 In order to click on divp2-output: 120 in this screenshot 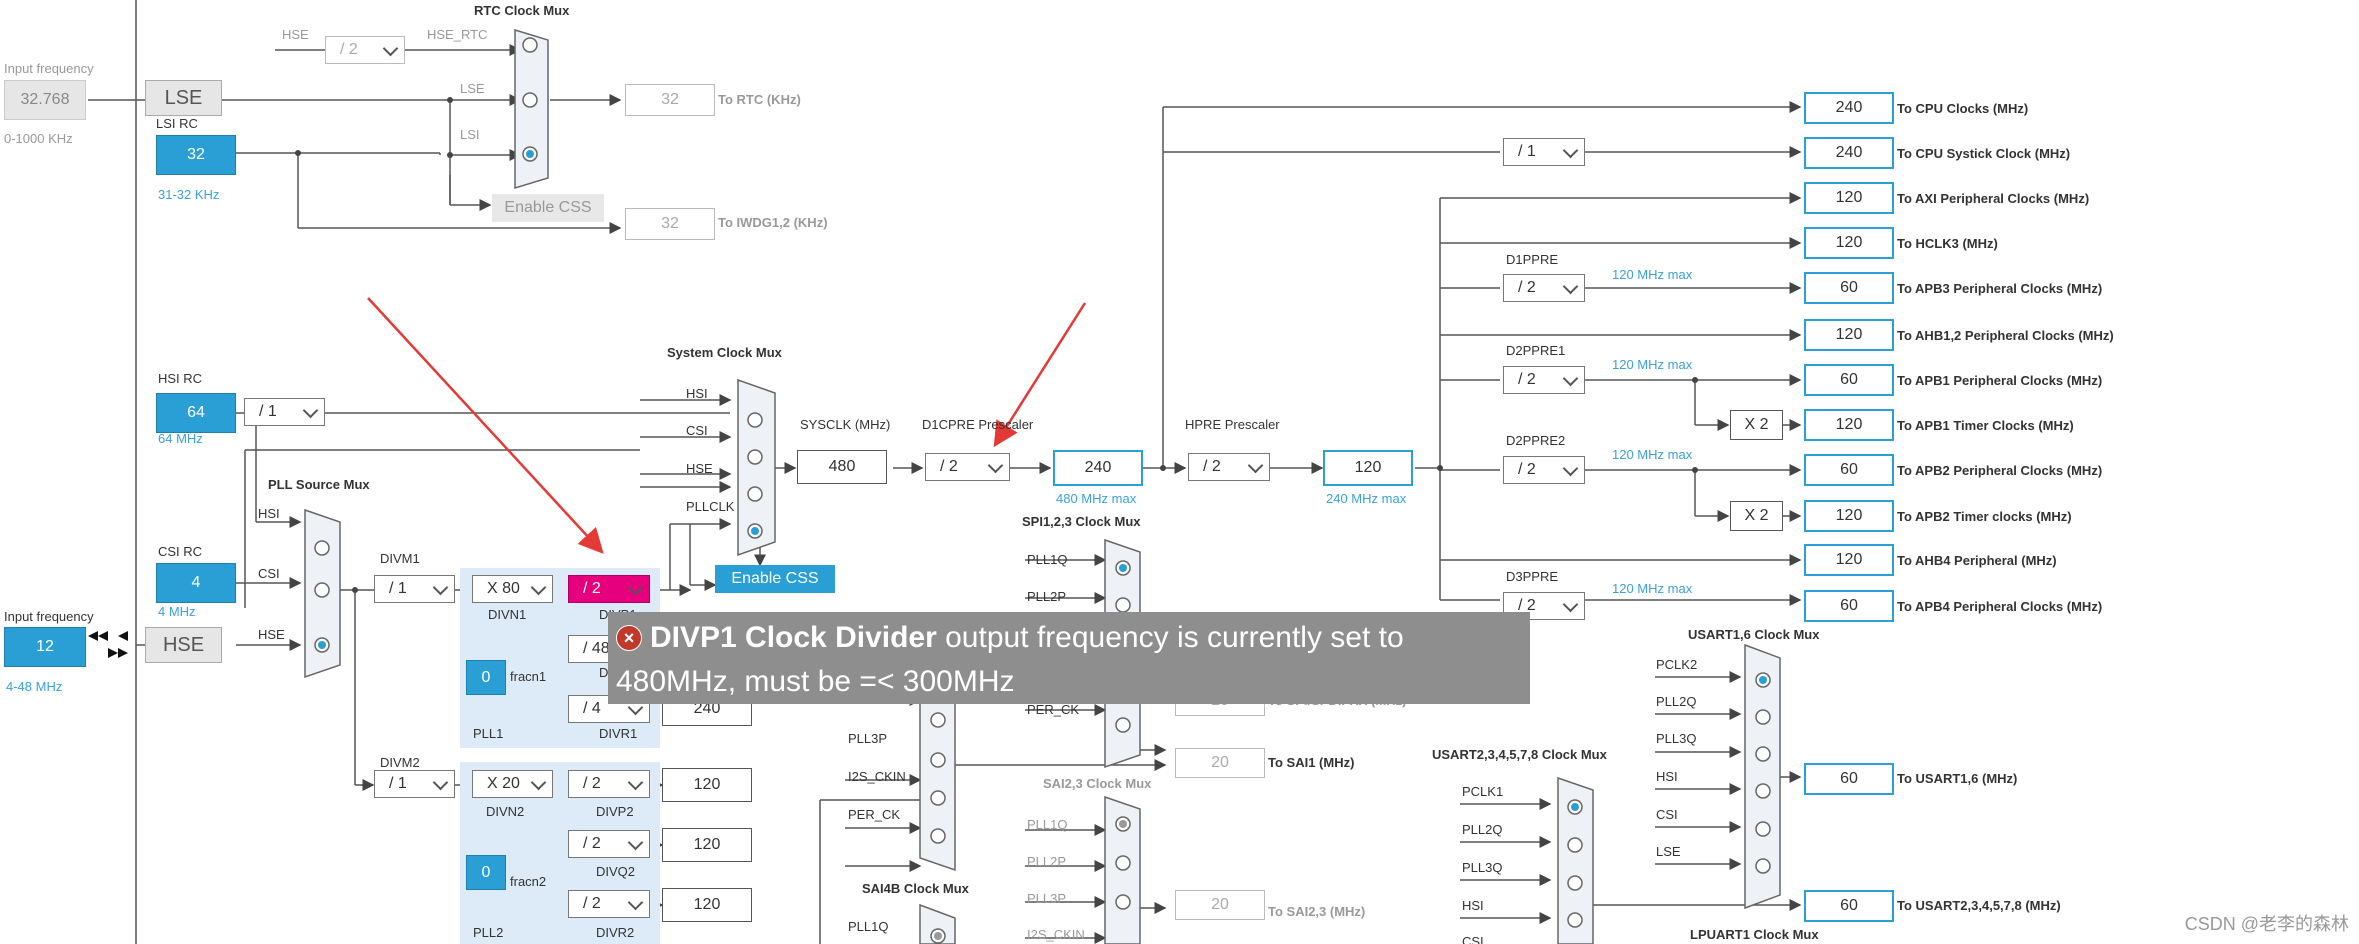, I will do `click(707, 785)`.